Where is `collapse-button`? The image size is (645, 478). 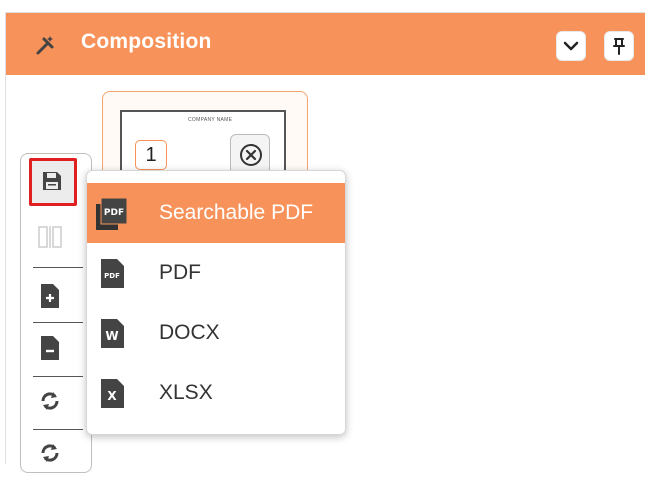
collapse-button is located at coordinates (571, 46).